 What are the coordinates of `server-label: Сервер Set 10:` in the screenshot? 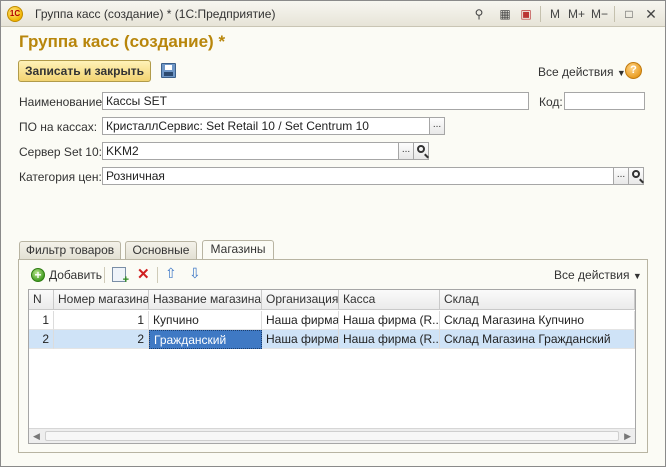 It's located at (60, 152).